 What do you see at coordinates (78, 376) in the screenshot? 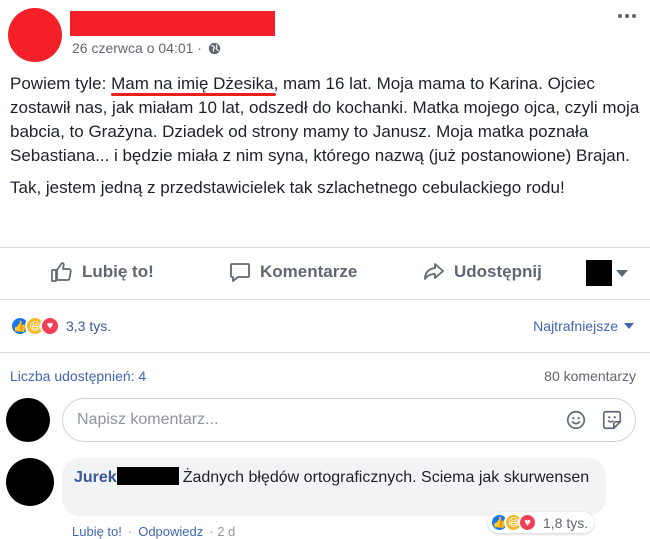
I see `share-count-link: Liczba udostępnień: 4` at bounding box center [78, 376].